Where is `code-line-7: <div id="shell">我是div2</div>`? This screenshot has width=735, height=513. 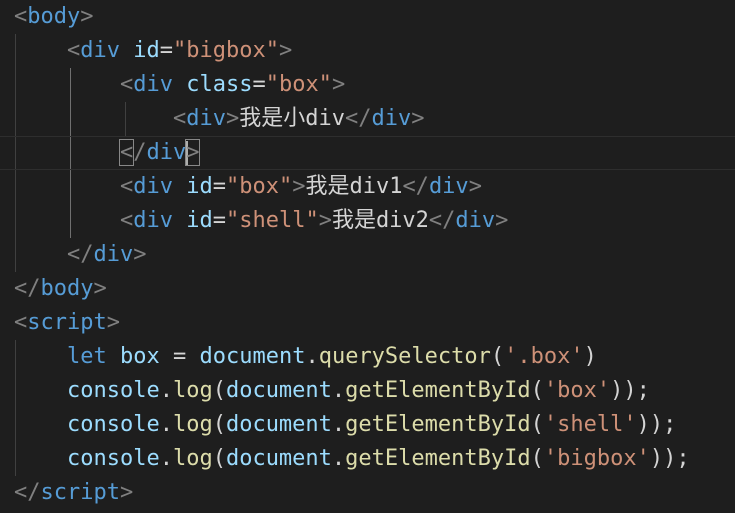
code-line-7: <div id="shell">我是div2</div> is located at coordinates (367, 221).